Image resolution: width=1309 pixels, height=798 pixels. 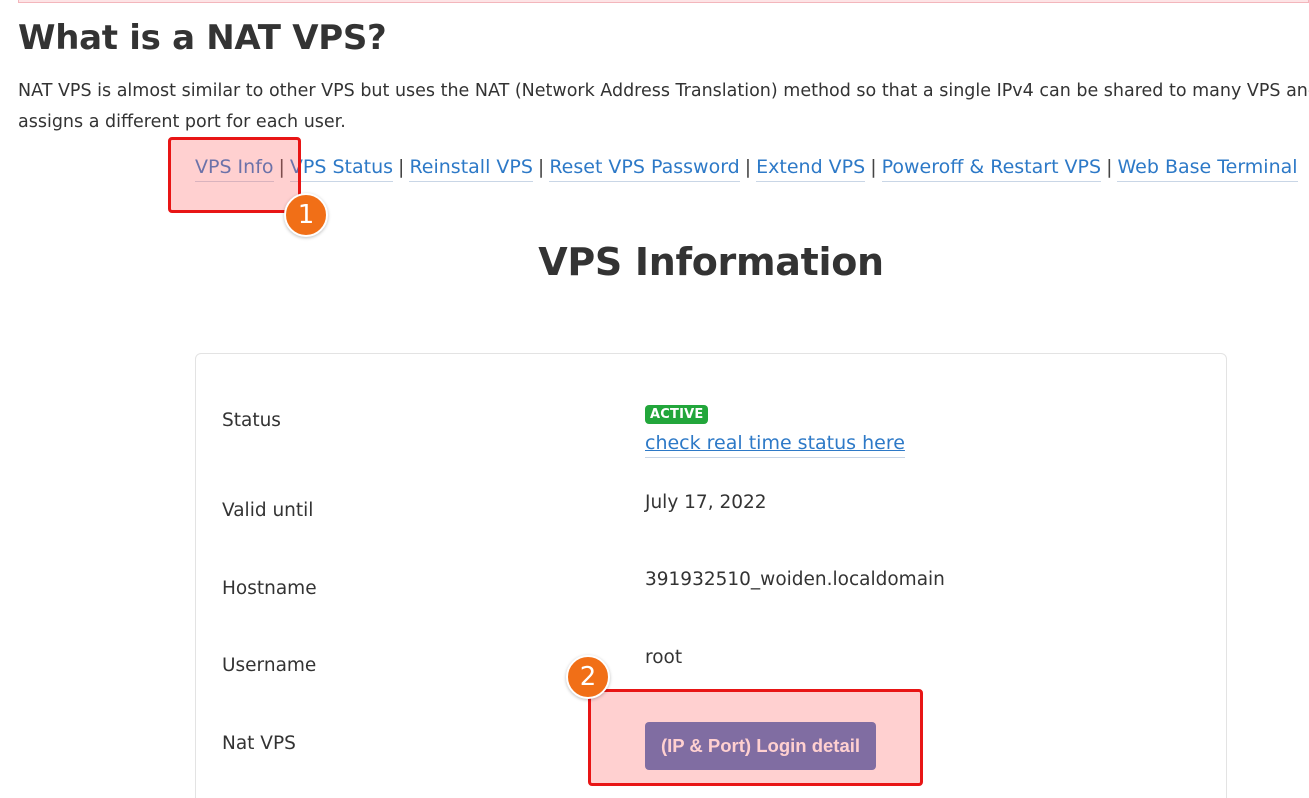 What do you see at coordinates (202, 38) in the screenshot?
I see `page-heading: What is a NAT VPS?` at bounding box center [202, 38].